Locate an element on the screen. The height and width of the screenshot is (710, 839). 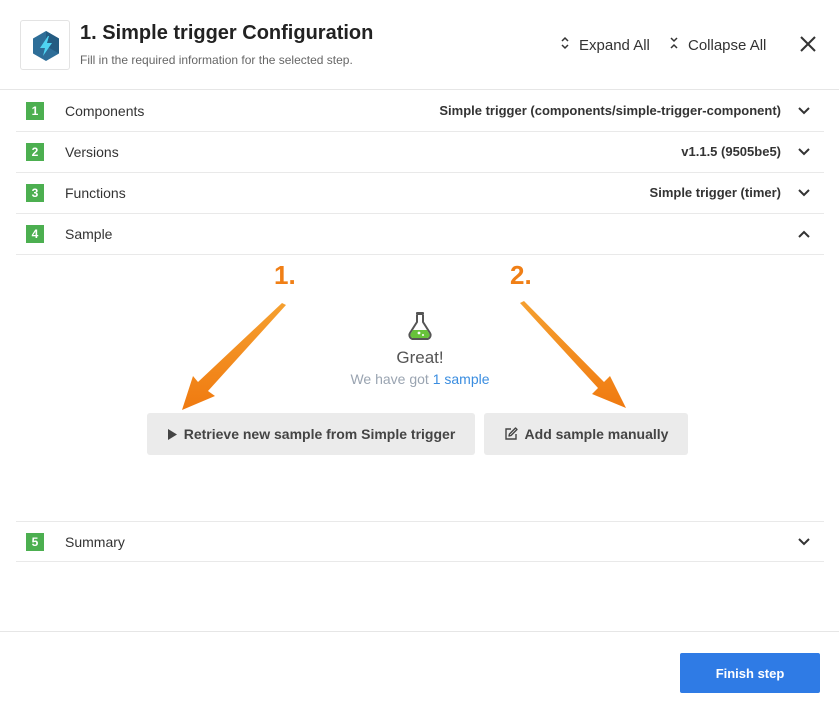
lightning-bolt-icon is located at coordinates (46, 46).